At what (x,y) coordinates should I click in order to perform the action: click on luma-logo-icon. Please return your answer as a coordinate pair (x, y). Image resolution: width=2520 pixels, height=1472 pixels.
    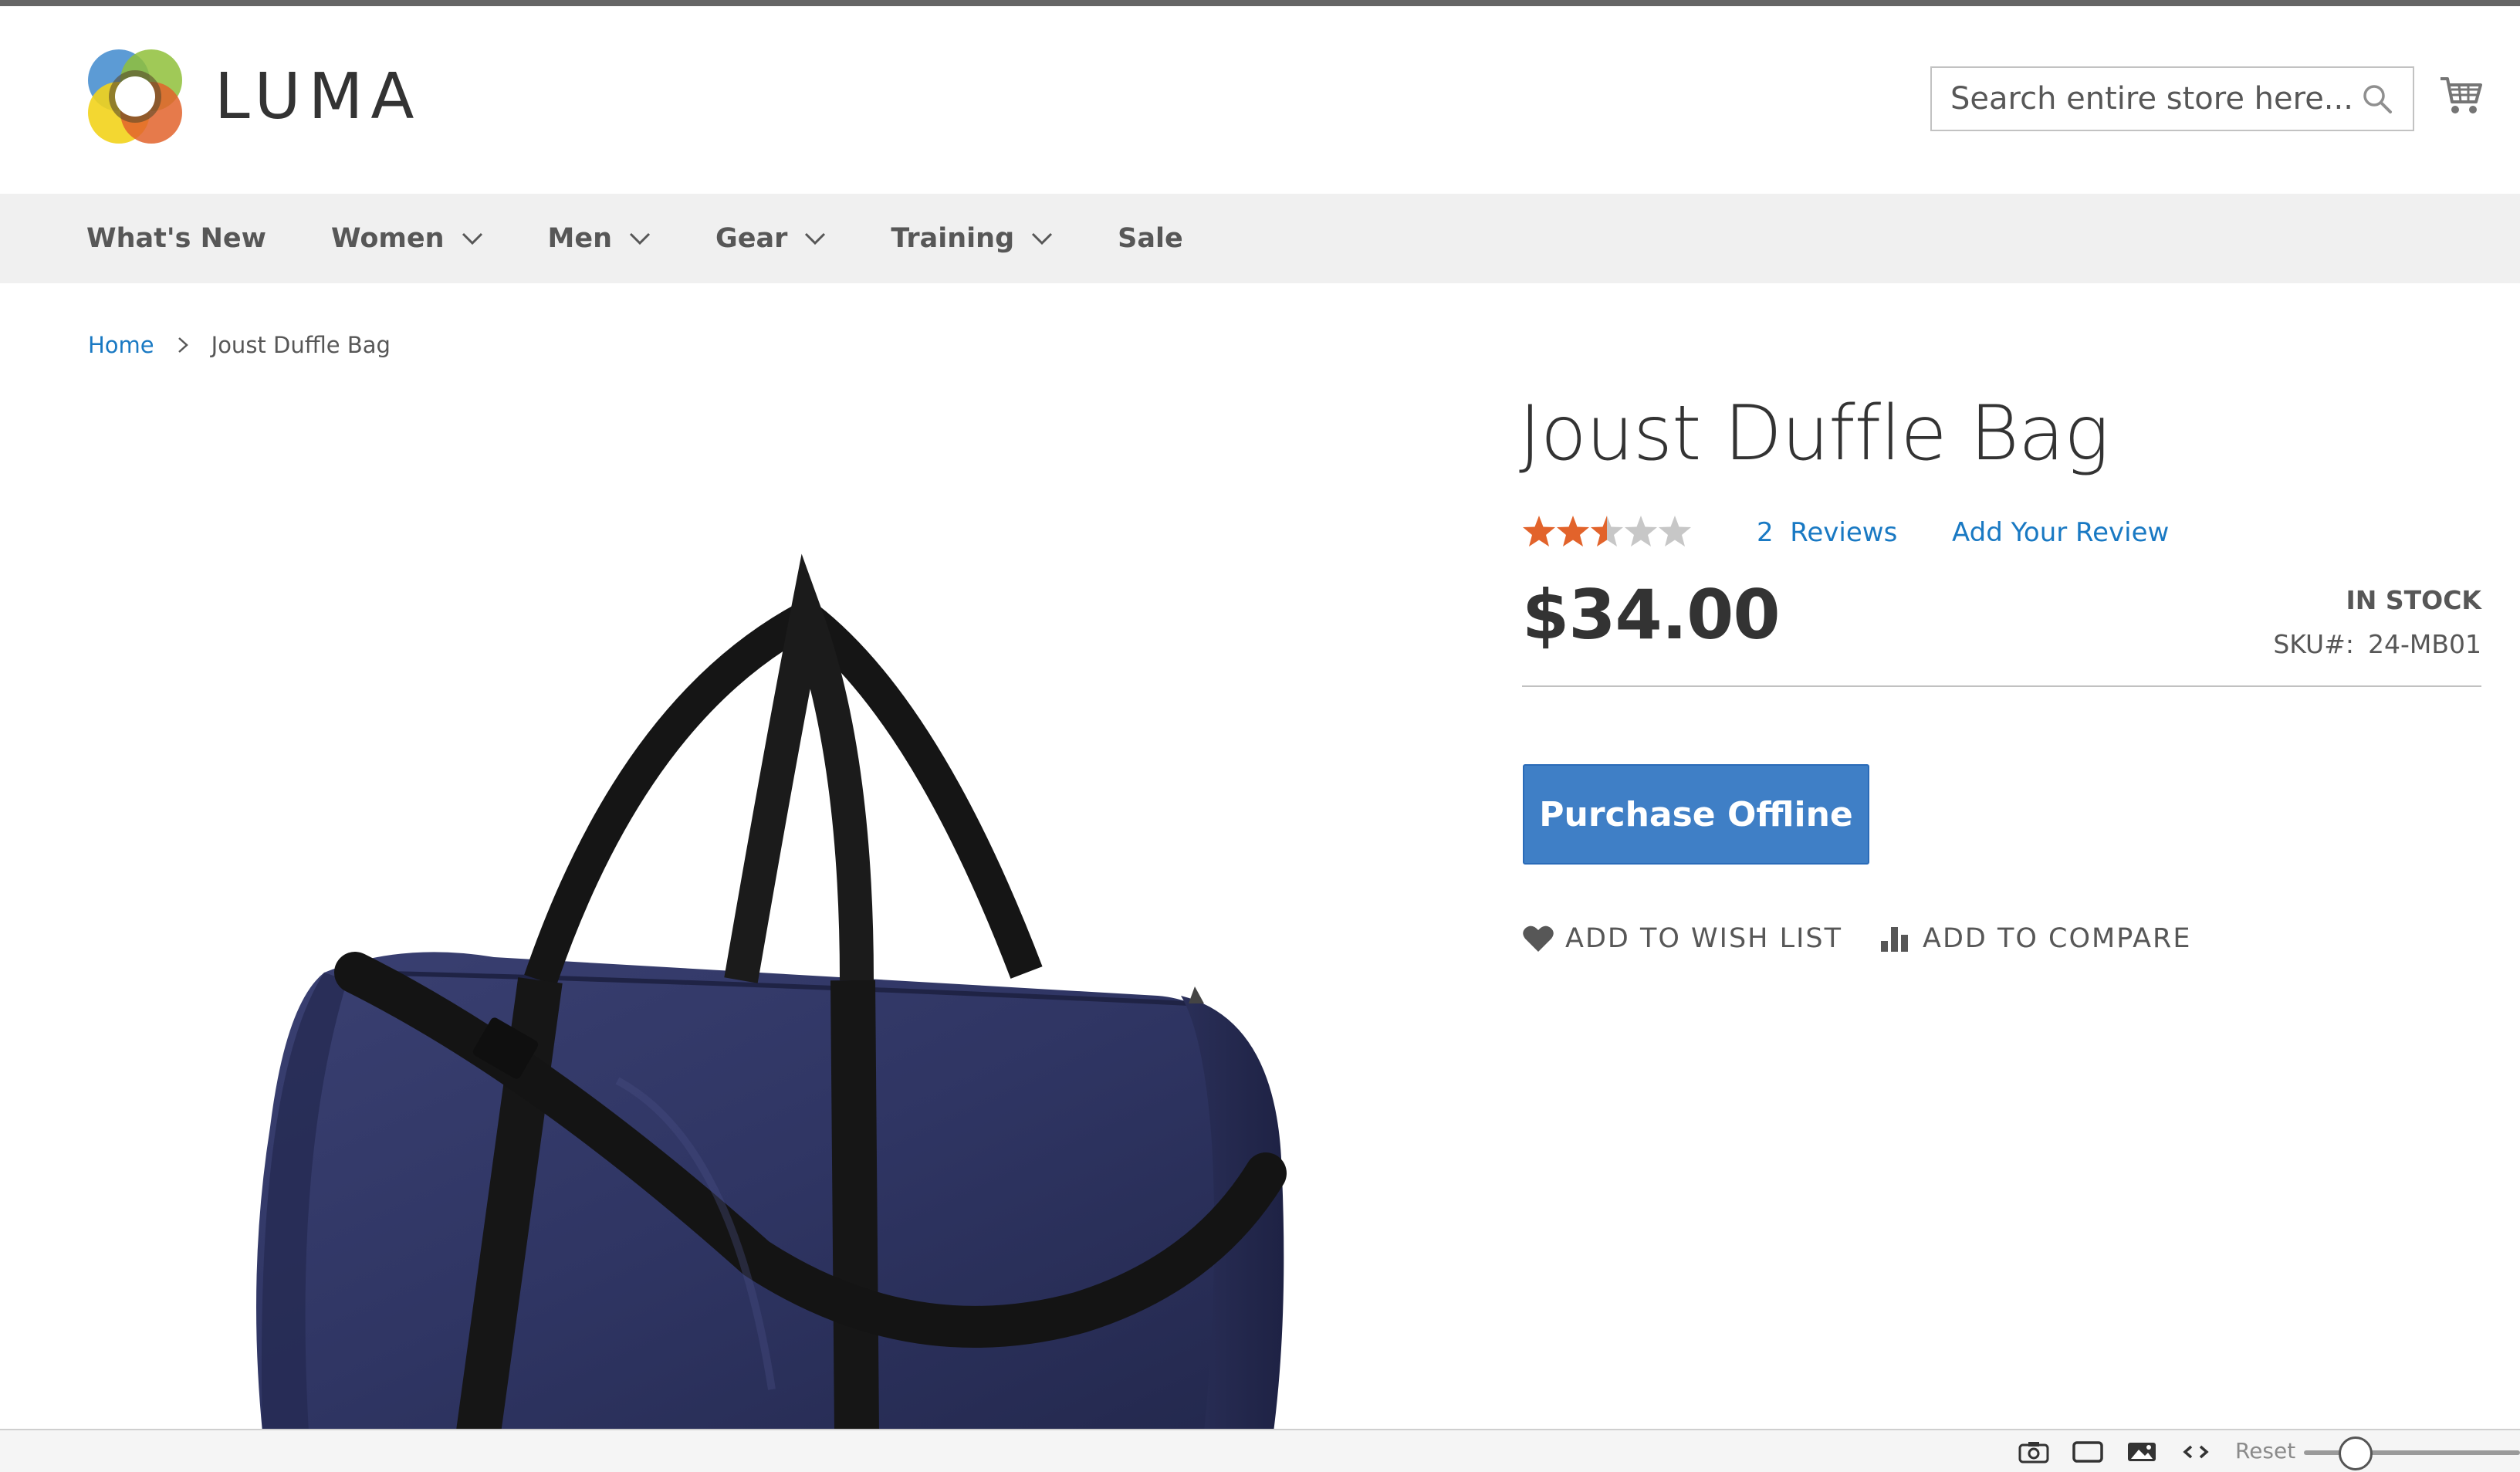
    Looking at the image, I should click on (135, 96).